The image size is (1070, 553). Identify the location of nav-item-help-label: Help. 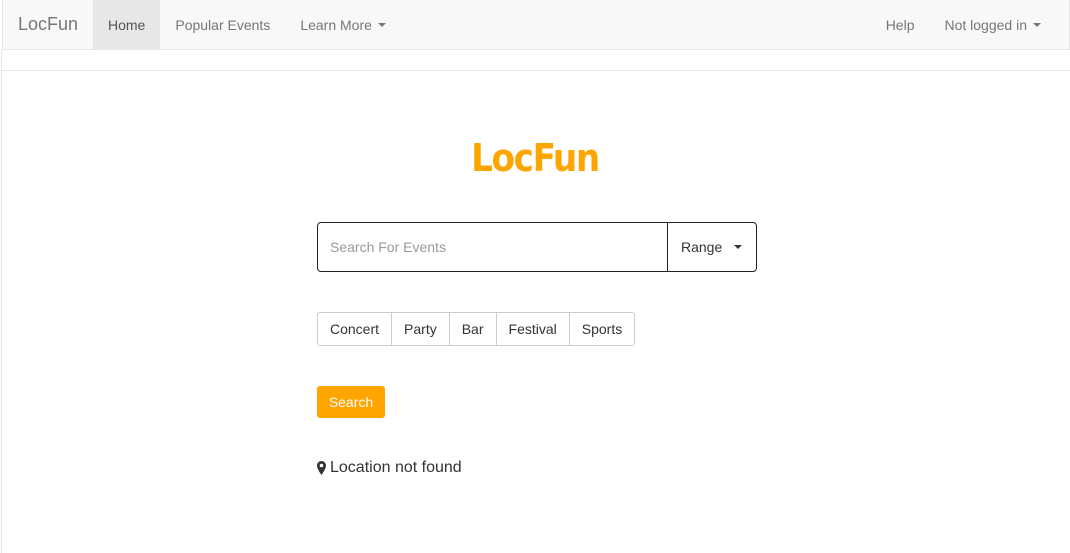
(900, 24).